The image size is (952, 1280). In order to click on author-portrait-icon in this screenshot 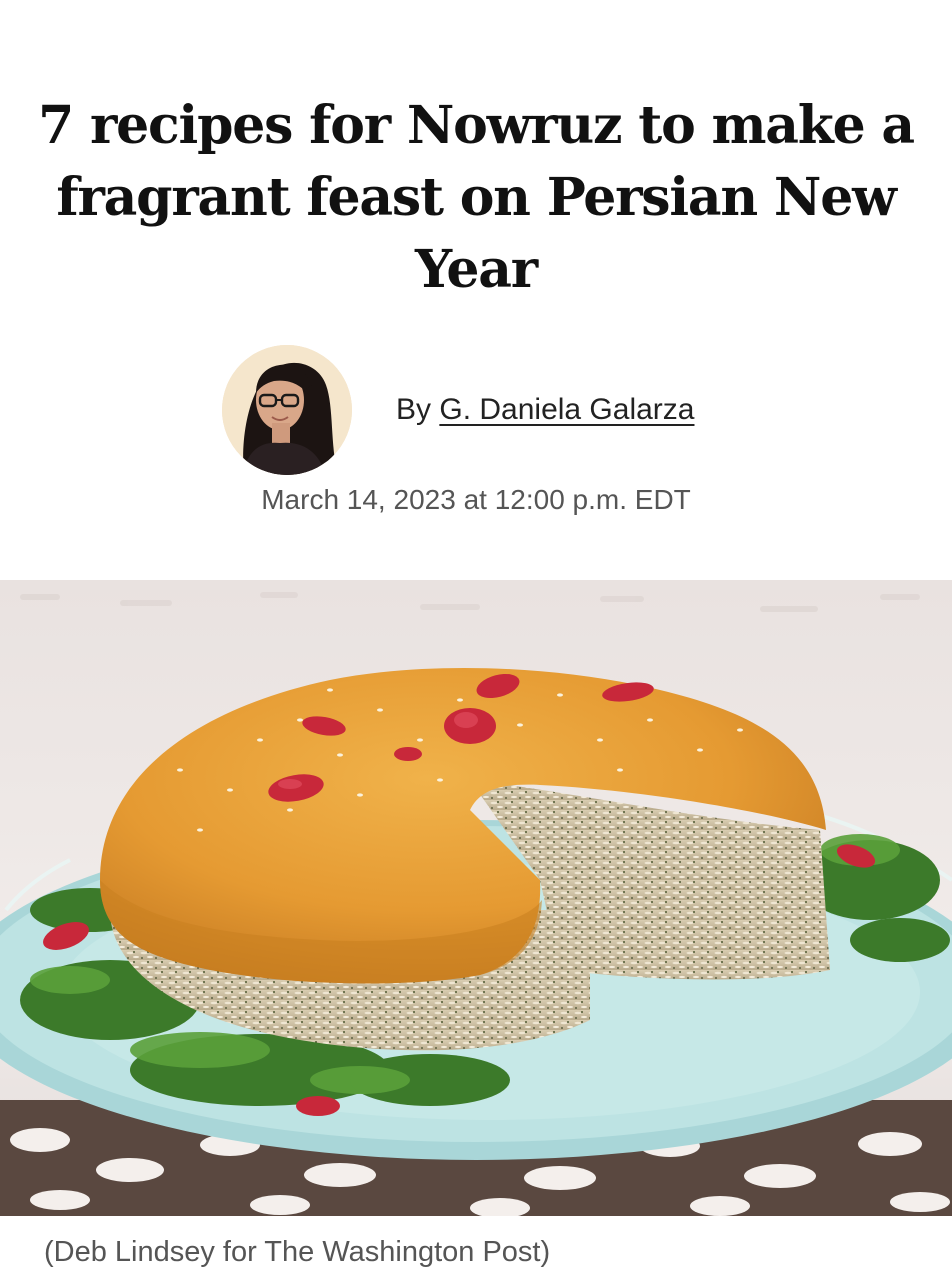, I will do `click(287, 410)`.